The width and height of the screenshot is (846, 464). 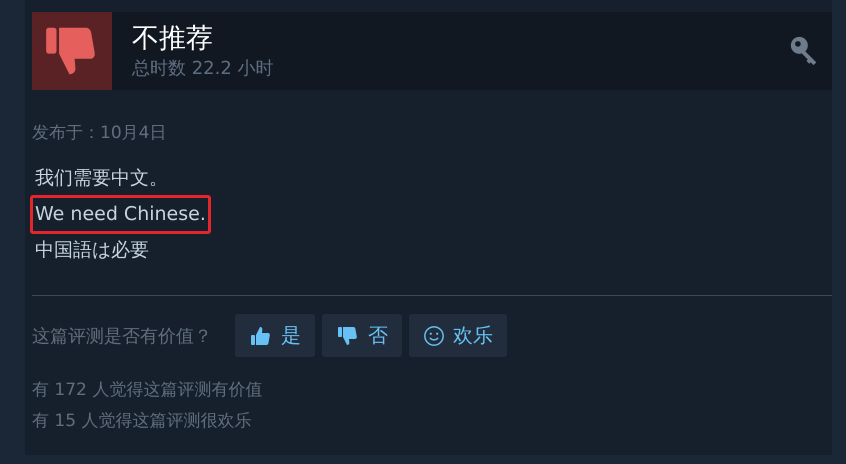 What do you see at coordinates (120, 214) in the screenshot?
I see `review-text: We need Chinese.` at bounding box center [120, 214].